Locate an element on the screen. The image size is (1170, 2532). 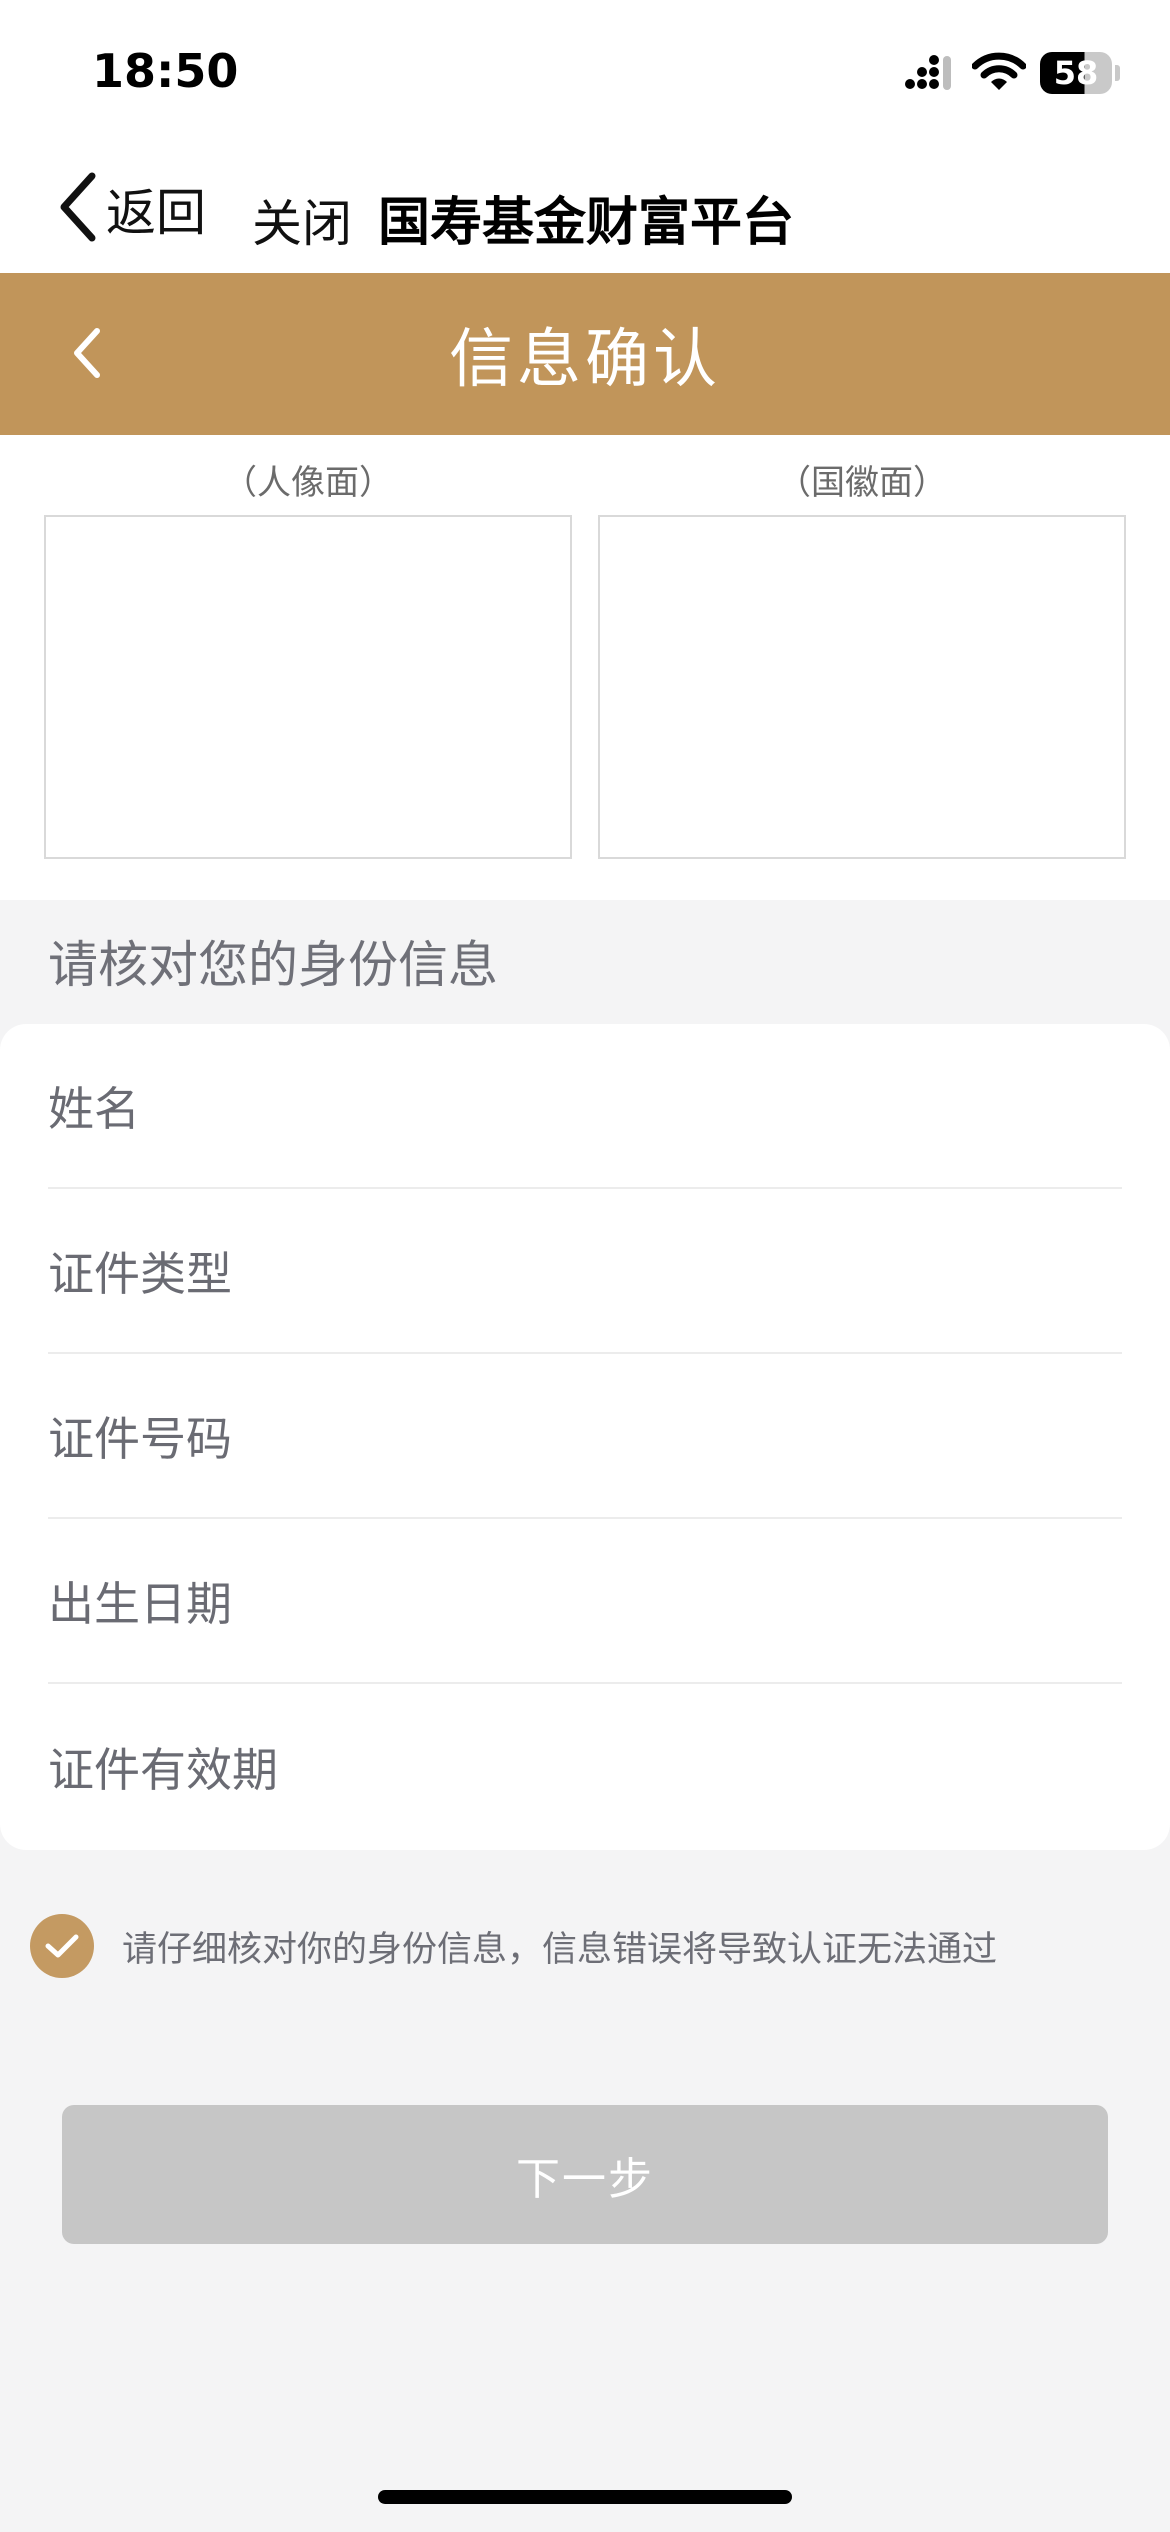
id-front-column: （人像面） is located at coordinates (308, 647).